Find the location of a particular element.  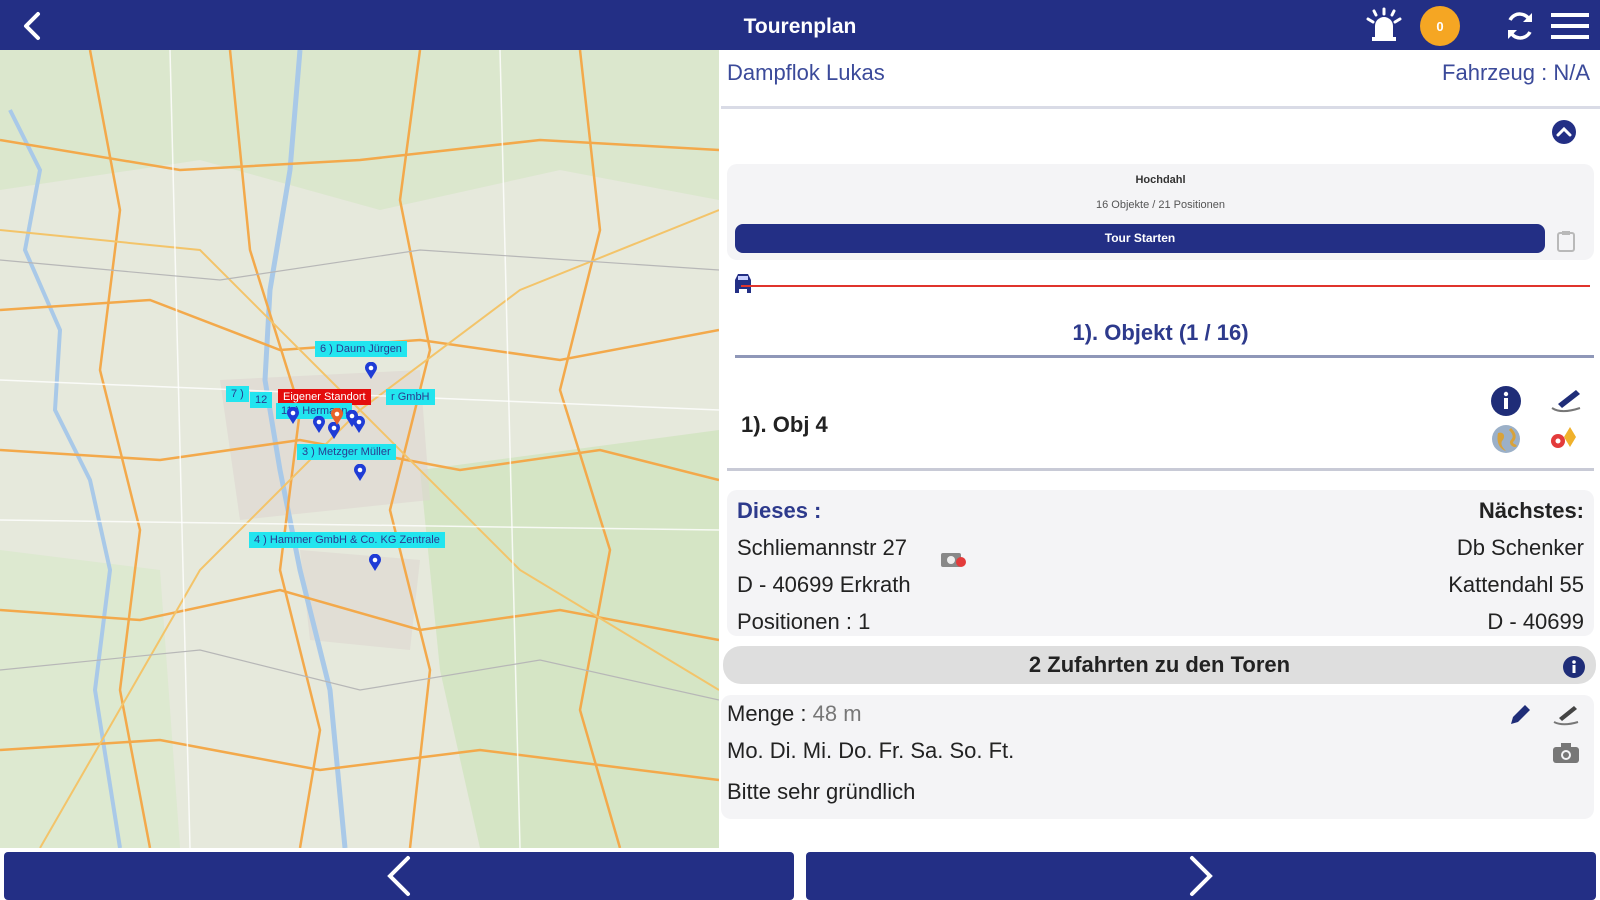

photo-alert-button is located at coordinates (953, 559).